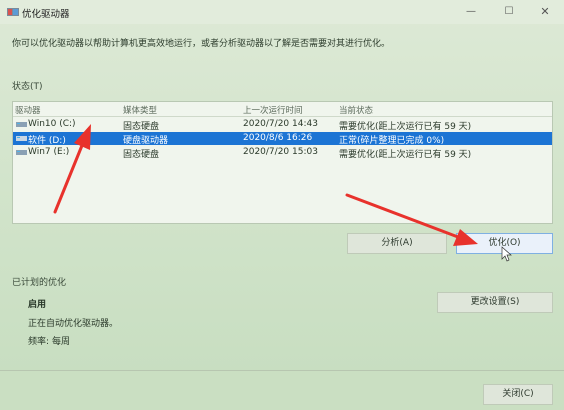  Describe the element at coordinates (545, 12) in the screenshot. I see `close-window-button: ✕` at that location.